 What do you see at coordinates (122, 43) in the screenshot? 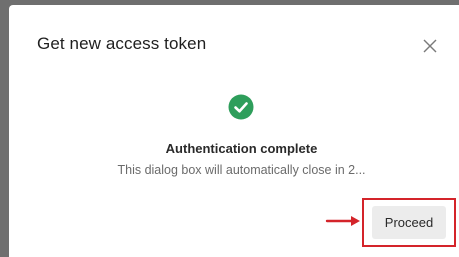
I see `dialog-title: Get new access token` at bounding box center [122, 43].